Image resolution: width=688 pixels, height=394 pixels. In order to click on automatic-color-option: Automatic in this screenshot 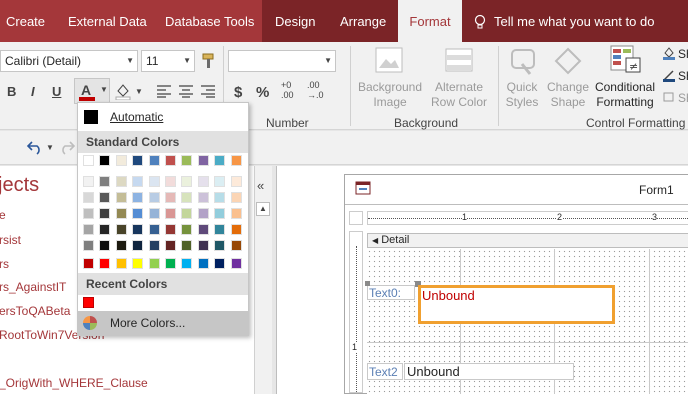, I will do `click(136, 117)`.